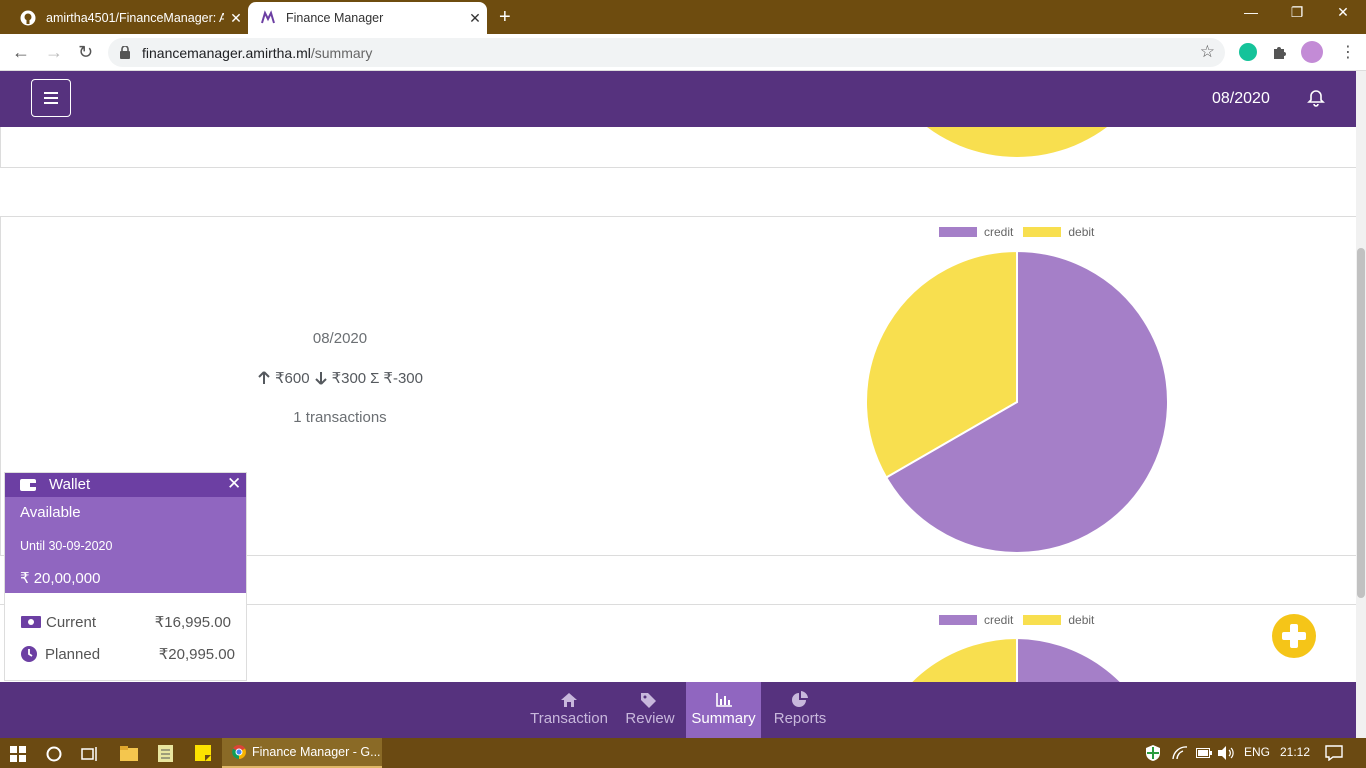 This screenshot has height=768, width=1366. What do you see at coordinates (800, 699) in the screenshot?
I see `pie-chart-icon` at bounding box center [800, 699].